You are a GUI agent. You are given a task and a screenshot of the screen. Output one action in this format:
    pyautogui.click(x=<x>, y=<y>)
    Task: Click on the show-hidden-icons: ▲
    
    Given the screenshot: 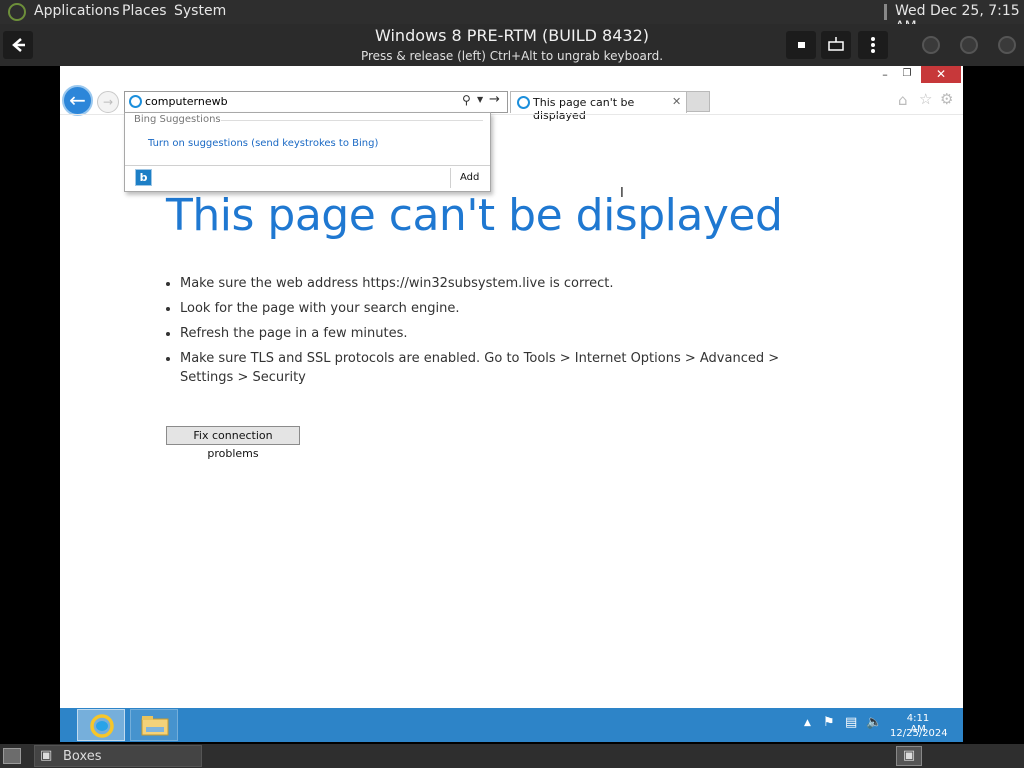 What is the action you would take?
    pyautogui.click(x=807, y=723)
    